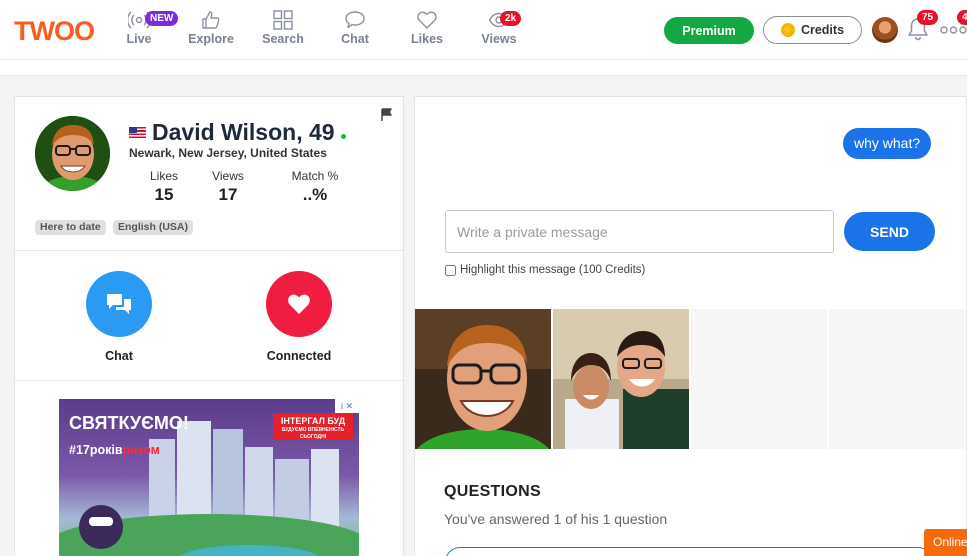 The image size is (967, 556). What do you see at coordinates (283, 39) in the screenshot?
I see `nav-search-label: Search` at bounding box center [283, 39].